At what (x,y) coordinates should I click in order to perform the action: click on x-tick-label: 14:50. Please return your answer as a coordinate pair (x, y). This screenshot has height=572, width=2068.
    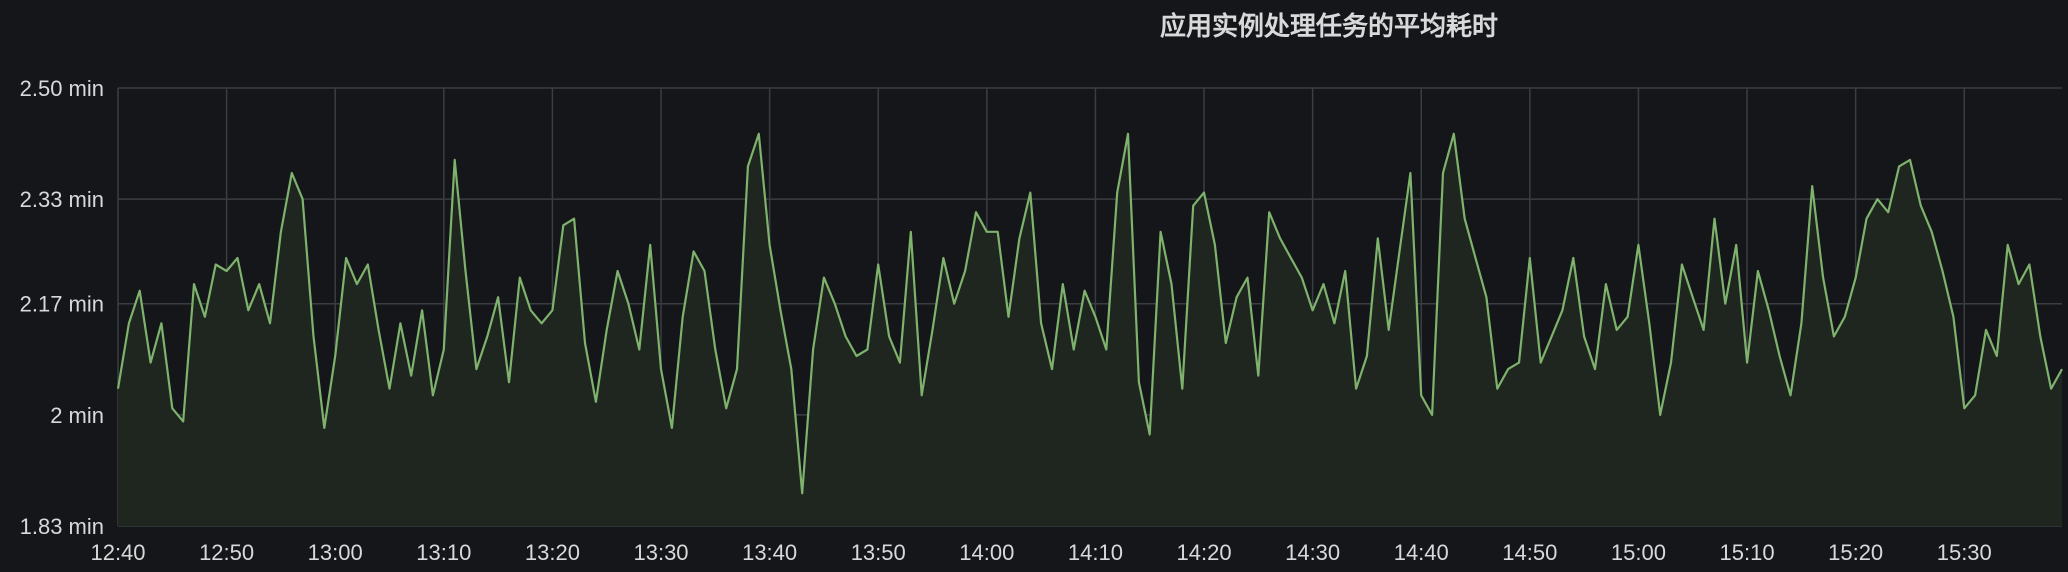
    Looking at the image, I should click on (1529, 552).